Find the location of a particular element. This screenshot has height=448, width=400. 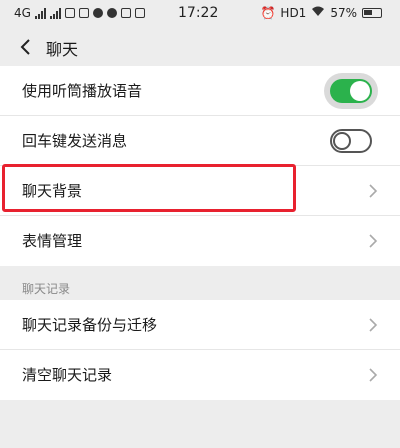

signal-2-icon is located at coordinates (55, 13).